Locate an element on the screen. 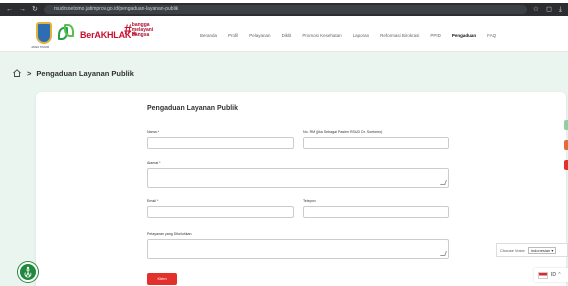 This screenshot has width=568, height=286. voice-label: Choose Voice is located at coordinates (512, 250).